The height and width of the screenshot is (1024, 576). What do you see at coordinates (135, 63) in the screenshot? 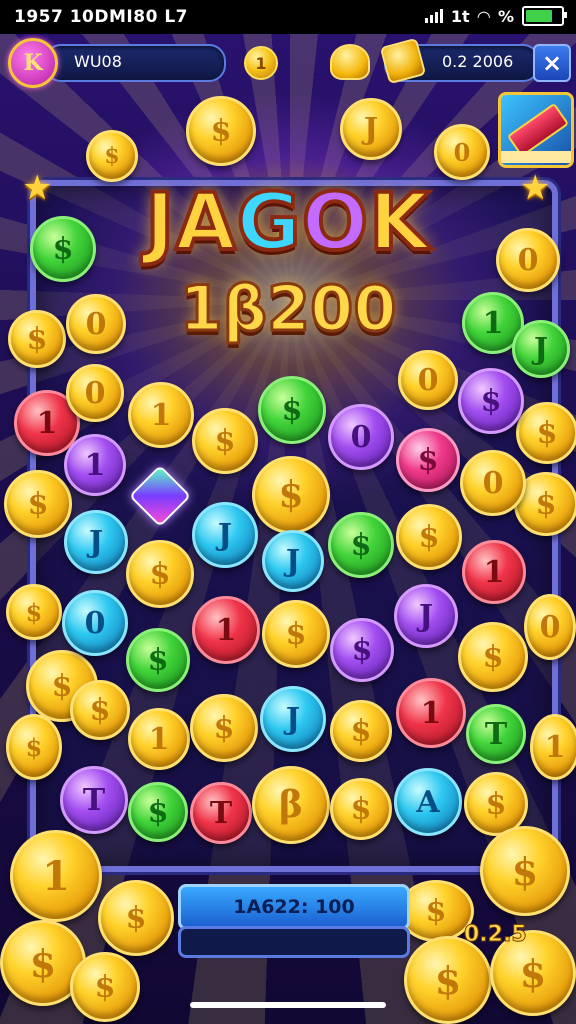
I see `level-bar: WU08` at bounding box center [135, 63].